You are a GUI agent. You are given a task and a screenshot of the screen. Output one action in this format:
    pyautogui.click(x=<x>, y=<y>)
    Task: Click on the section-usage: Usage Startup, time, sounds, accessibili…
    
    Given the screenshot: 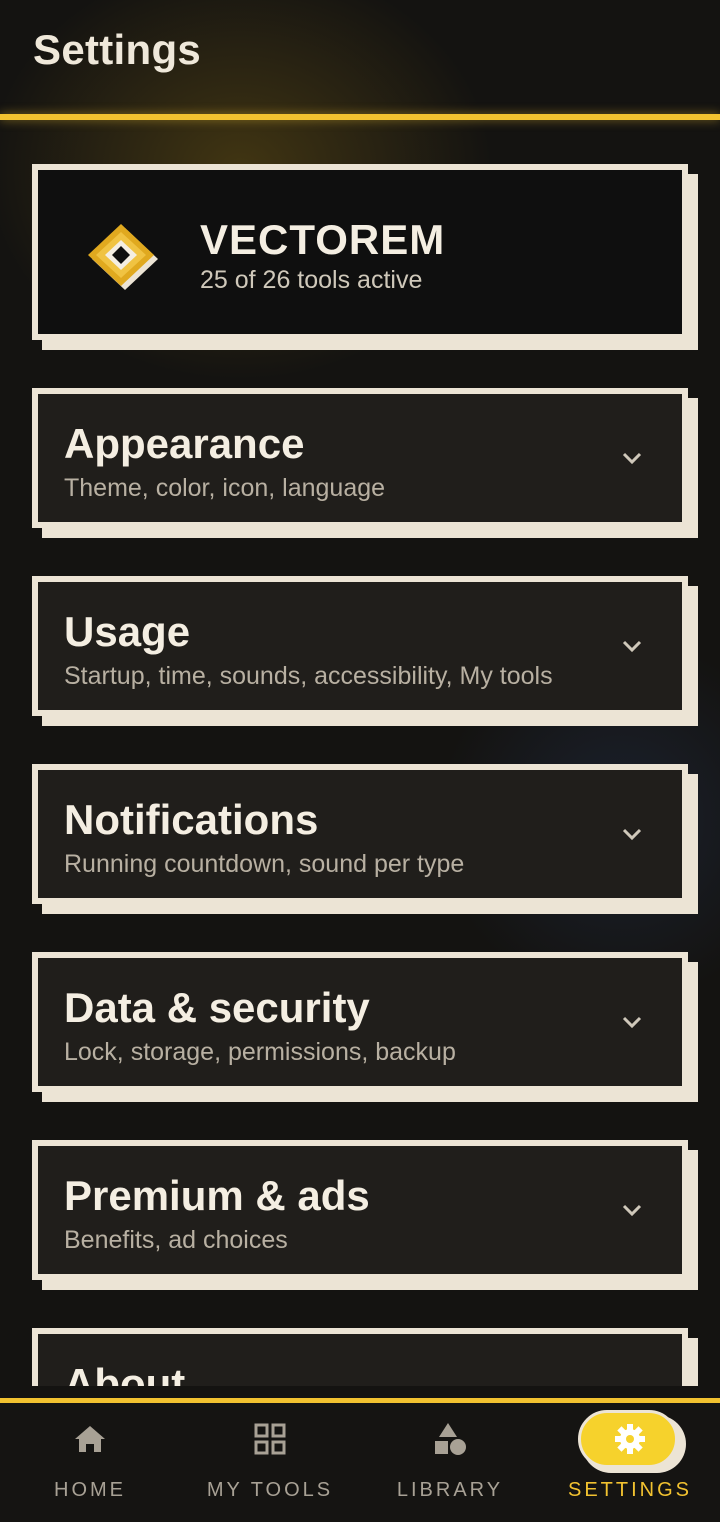 What is the action you would take?
    pyautogui.click(x=365, y=651)
    